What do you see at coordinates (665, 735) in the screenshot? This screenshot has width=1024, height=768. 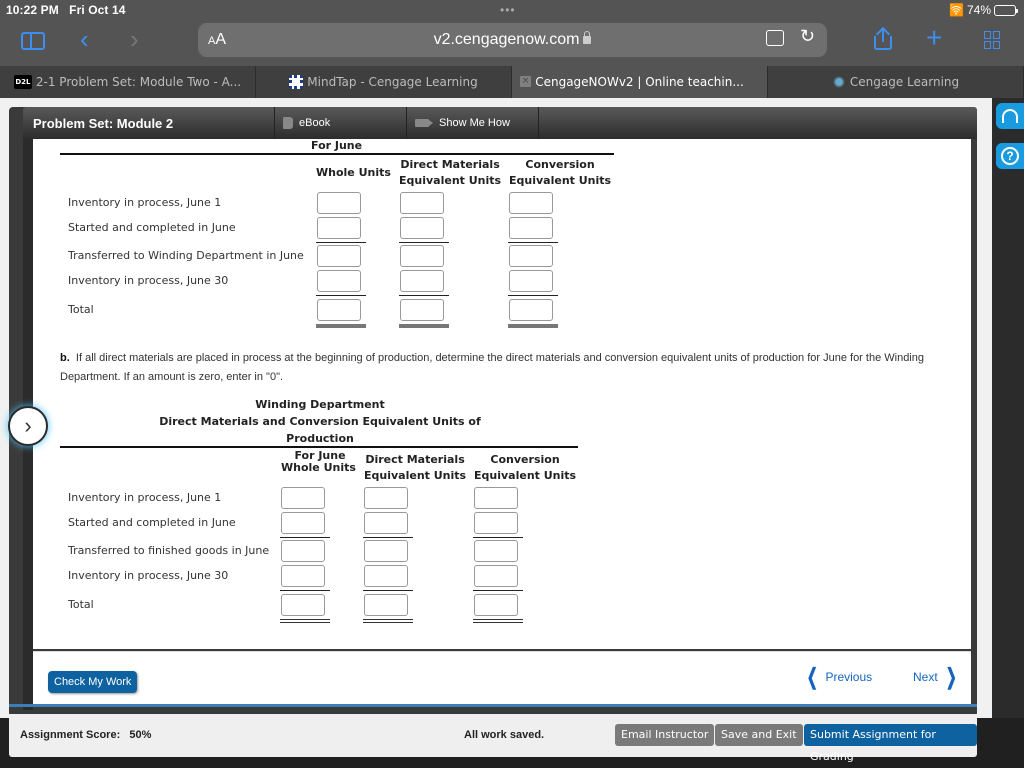 I see `email-instructor-button: Email Instructor` at bounding box center [665, 735].